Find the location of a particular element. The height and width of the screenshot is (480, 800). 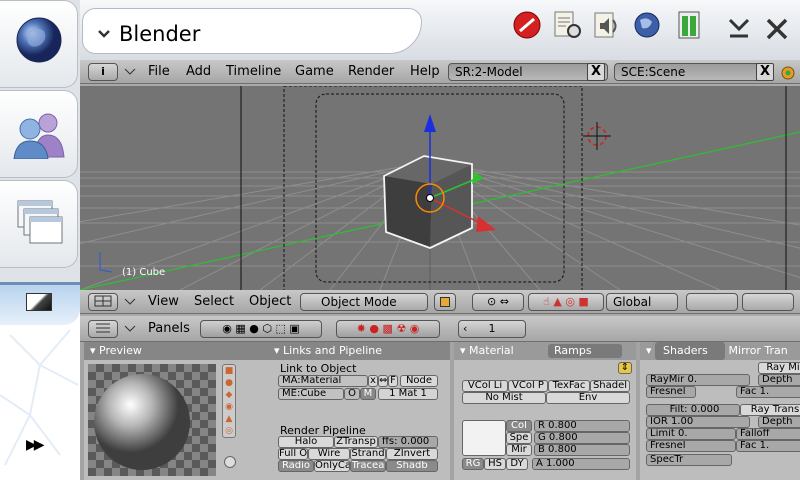

preview-type-buttons: ■ ● ◆ ◉ ▲ ◎ is located at coordinates (229, 401).